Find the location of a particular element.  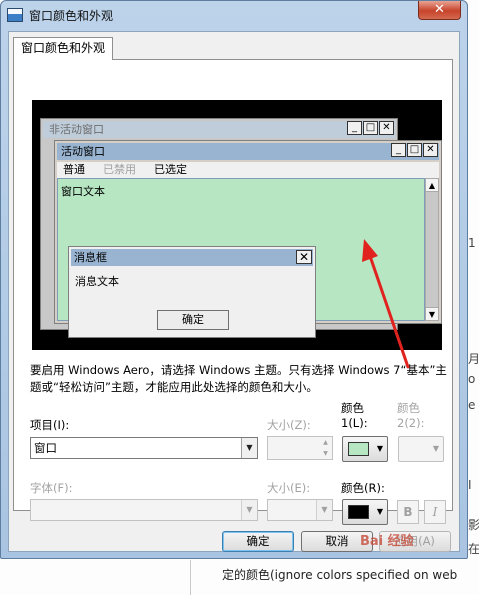

menu-item-normal: 普通 is located at coordinates (74, 170).